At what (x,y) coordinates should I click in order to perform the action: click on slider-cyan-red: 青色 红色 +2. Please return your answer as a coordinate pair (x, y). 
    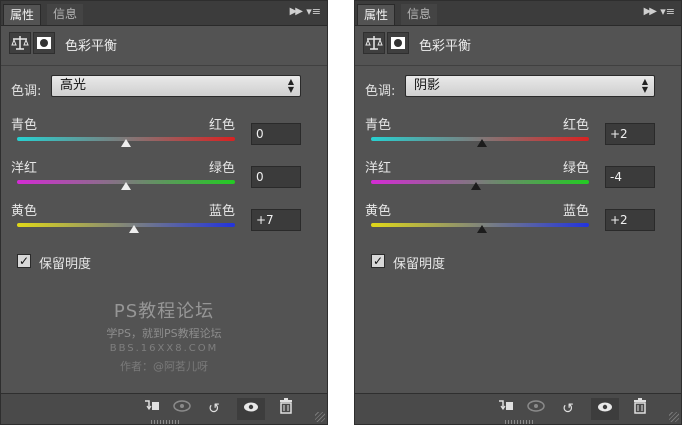
    Looking at the image, I should click on (515, 134).